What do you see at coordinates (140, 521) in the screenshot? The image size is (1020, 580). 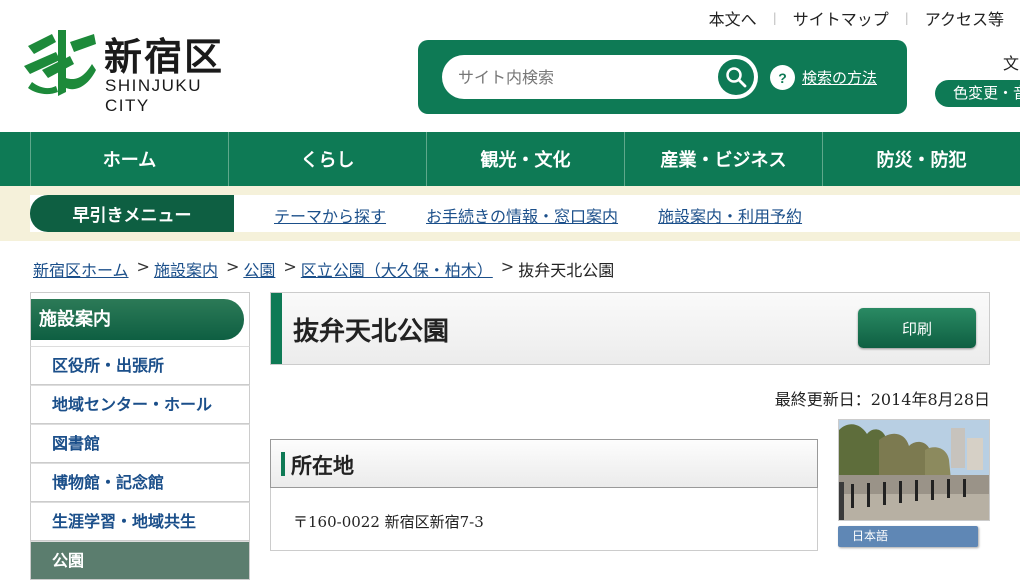 I see `sidebar-item-lifelong-learning: 生涯学習・地域共生` at bounding box center [140, 521].